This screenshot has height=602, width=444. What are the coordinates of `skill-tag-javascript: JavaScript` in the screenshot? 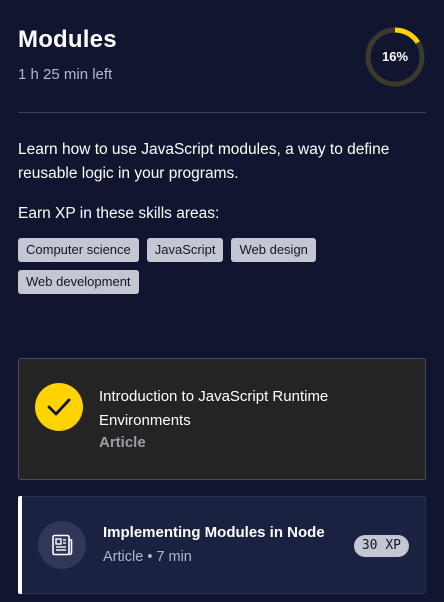 It's located at (185, 250).